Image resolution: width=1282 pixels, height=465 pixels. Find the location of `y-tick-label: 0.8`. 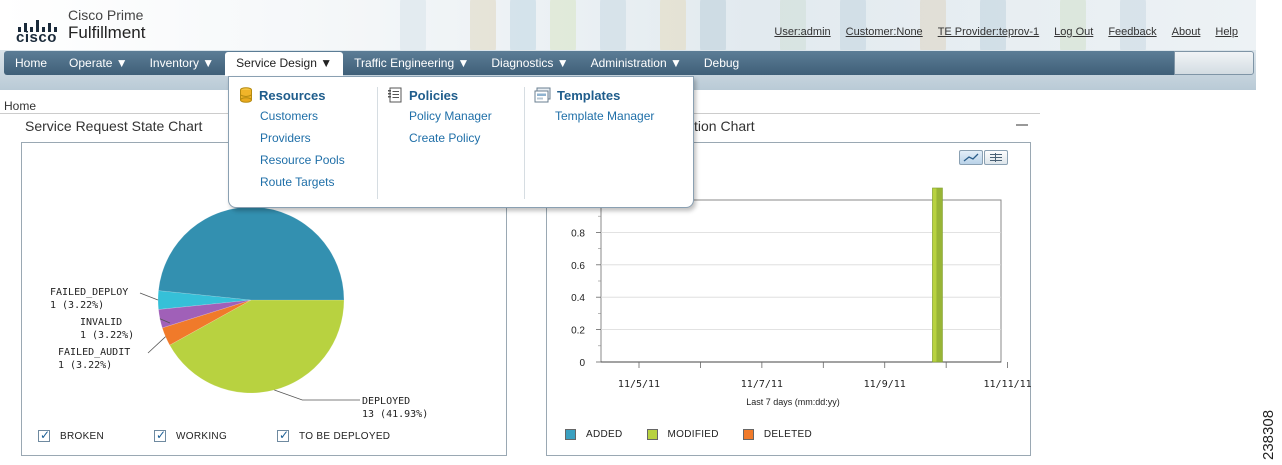

y-tick-label: 0.8 is located at coordinates (578, 233).